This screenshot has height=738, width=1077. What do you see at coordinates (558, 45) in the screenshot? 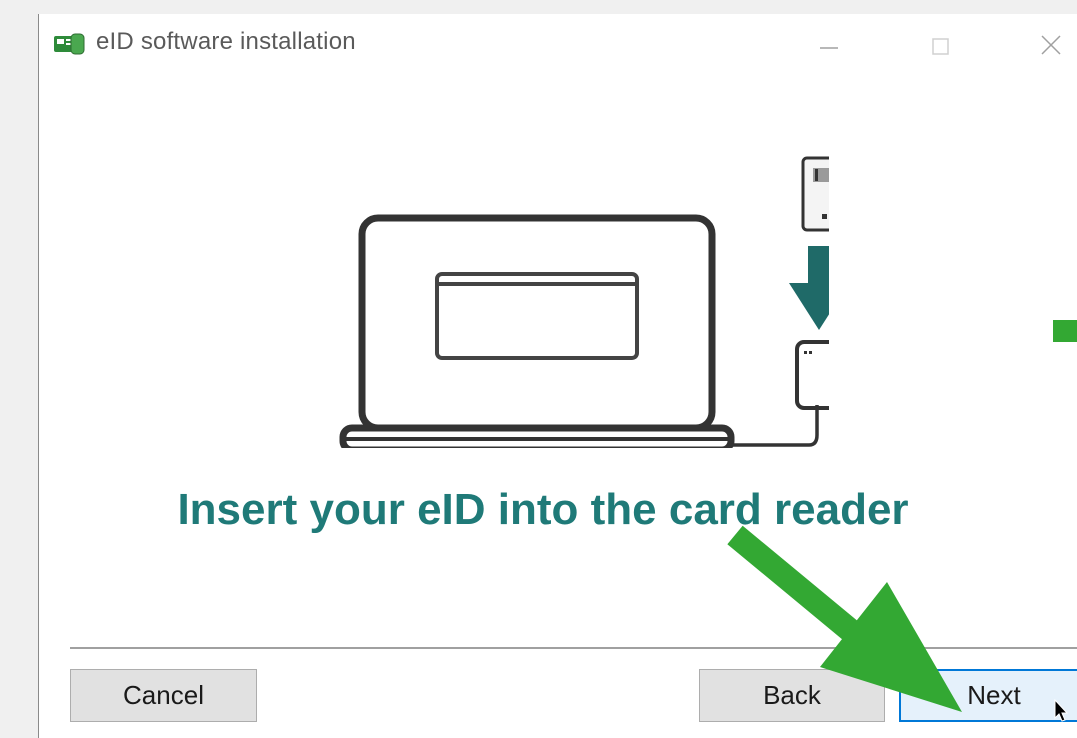
I see `title-bar: eID software installation` at bounding box center [558, 45].